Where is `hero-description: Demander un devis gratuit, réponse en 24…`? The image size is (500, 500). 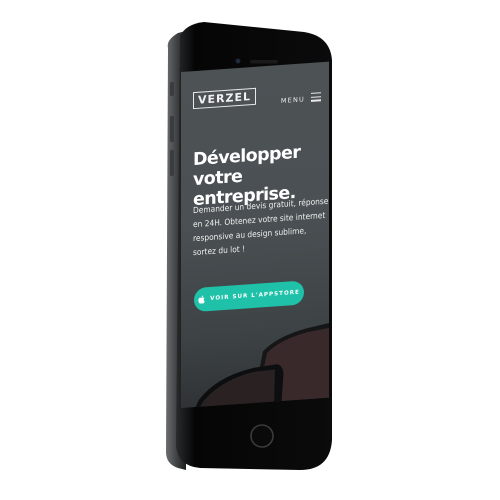
hero-description: Demander un devis gratuit, réponse en 24… is located at coordinates (261, 226).